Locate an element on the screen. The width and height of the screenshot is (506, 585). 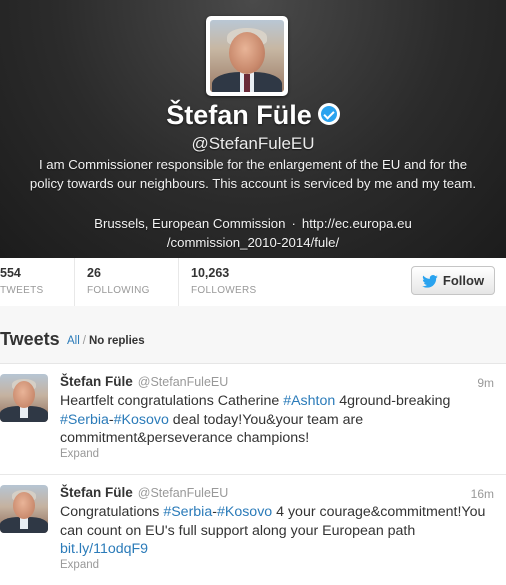
follow-button-label: Follow is located at coordinates (463, 280).